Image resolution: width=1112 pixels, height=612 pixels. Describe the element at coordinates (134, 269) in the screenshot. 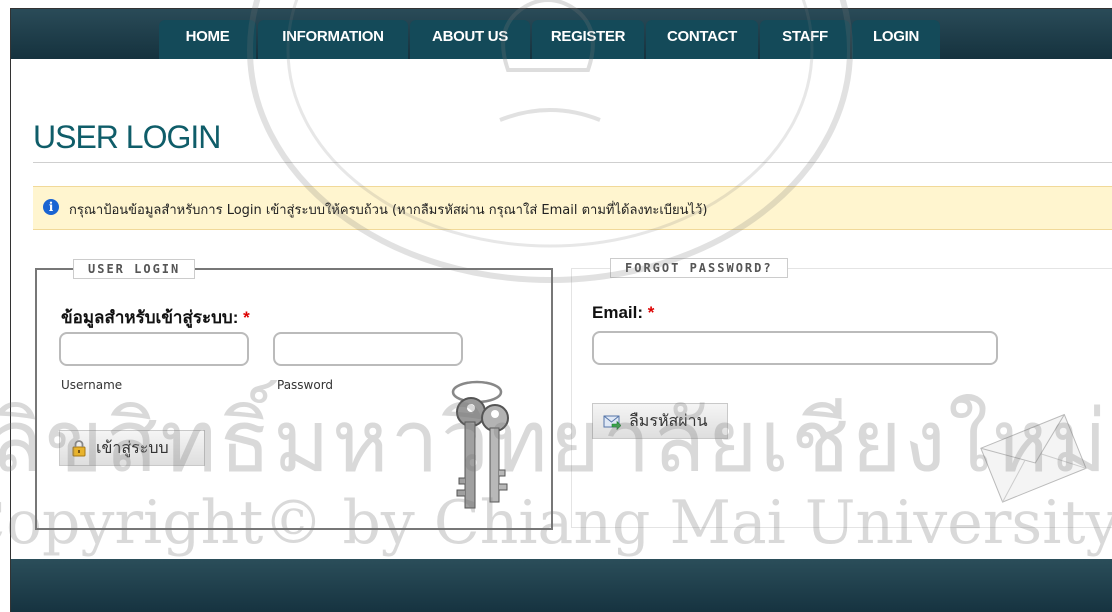

I see `user-login-legend: USER LOGIN` at that location.